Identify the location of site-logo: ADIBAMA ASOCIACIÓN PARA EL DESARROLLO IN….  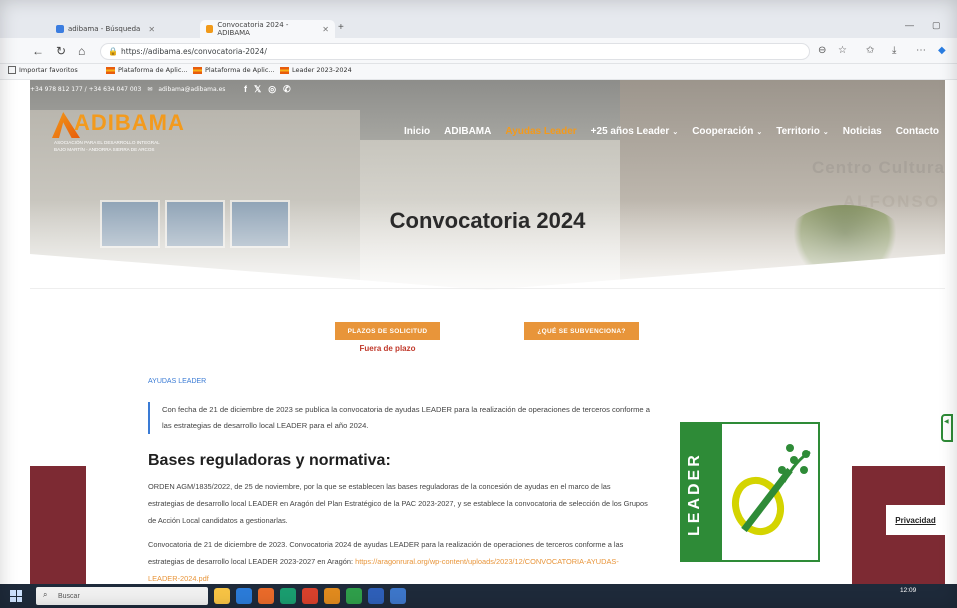
(122, 133).